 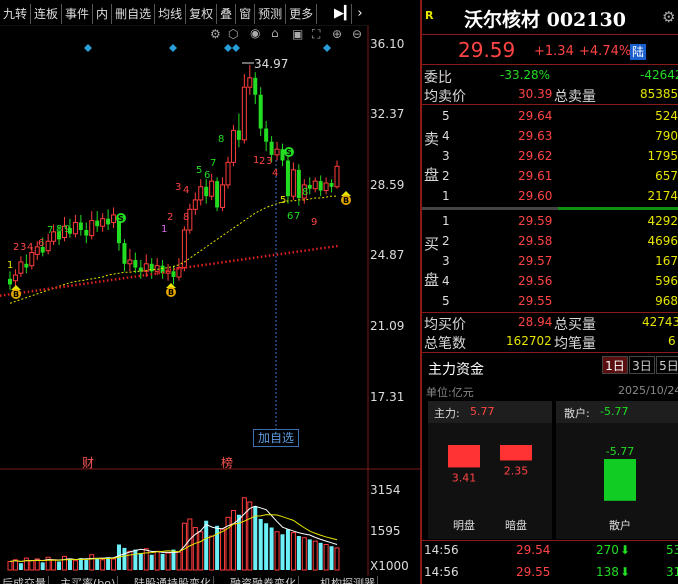 What do you see at coordinates (446, 196) in the screenshot?
I see `asks-level: 1` at bounding box center [446, 196].